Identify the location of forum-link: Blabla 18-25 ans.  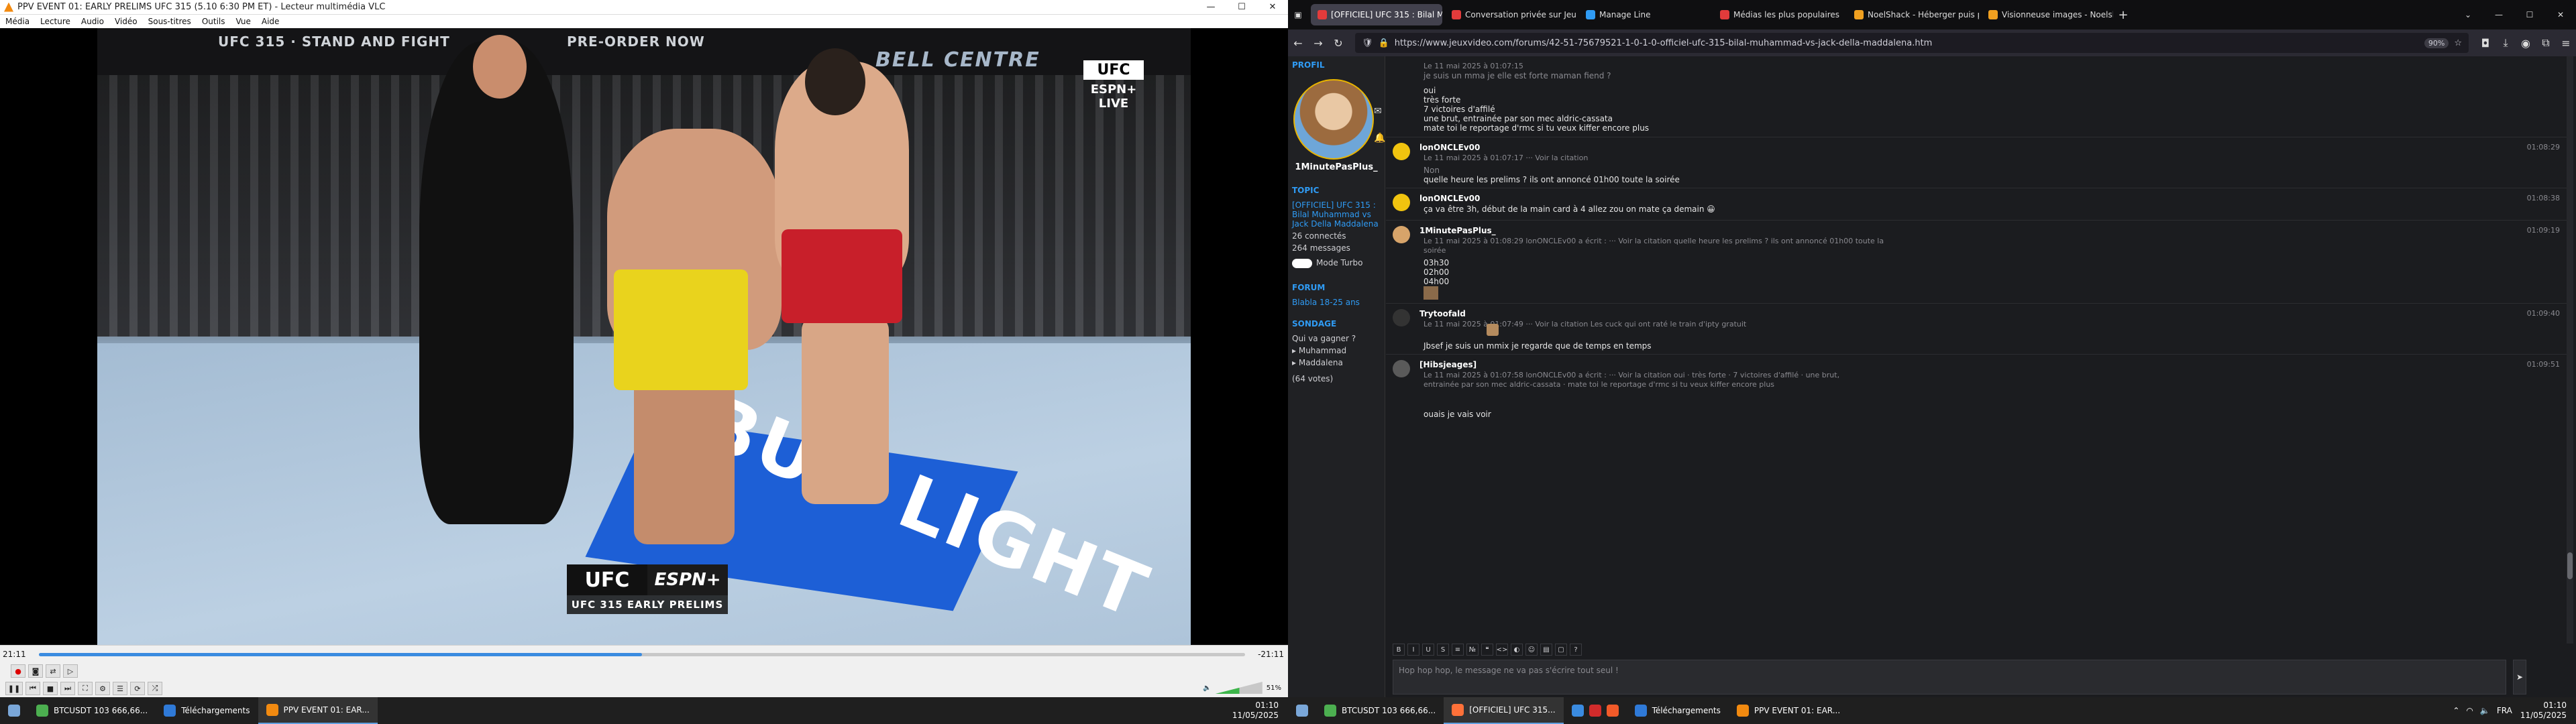
(1336, 302).